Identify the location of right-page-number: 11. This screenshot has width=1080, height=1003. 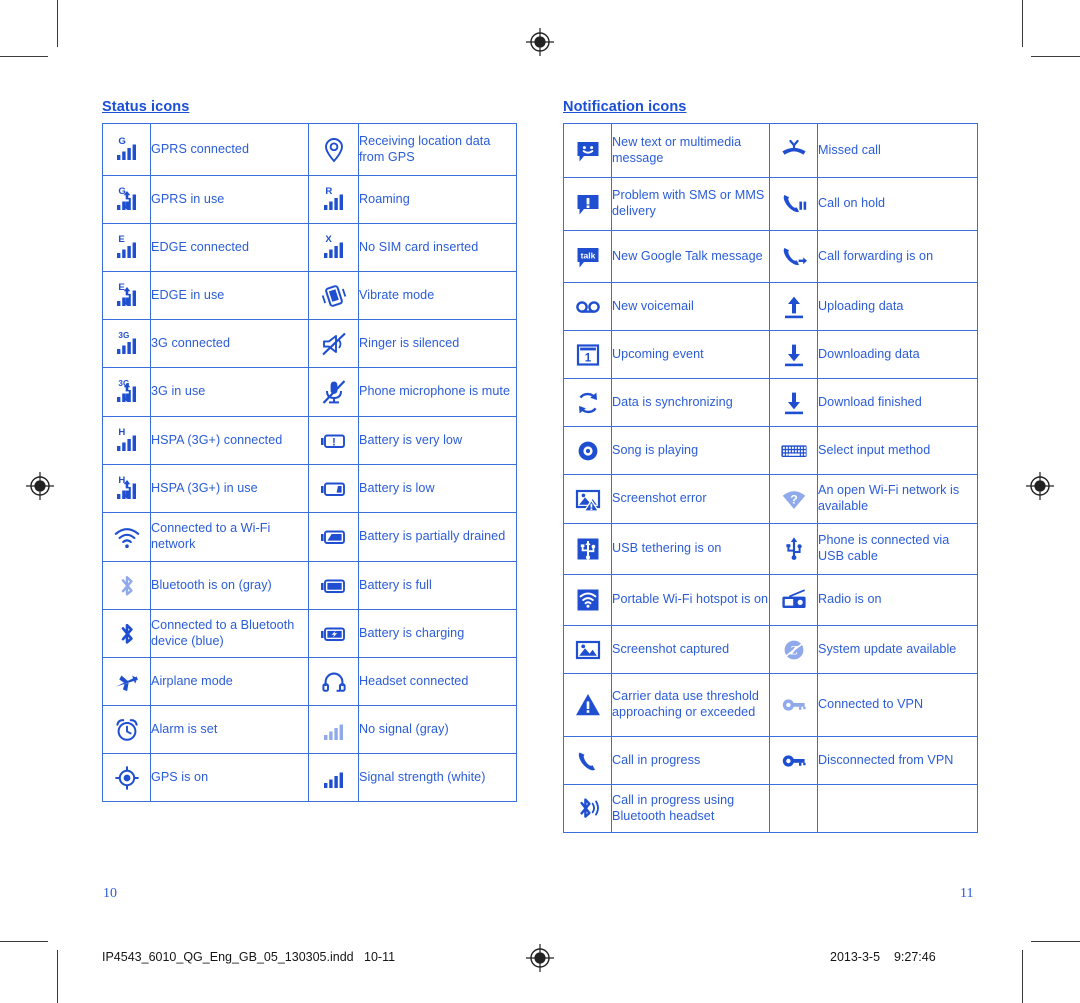
(967, 893).